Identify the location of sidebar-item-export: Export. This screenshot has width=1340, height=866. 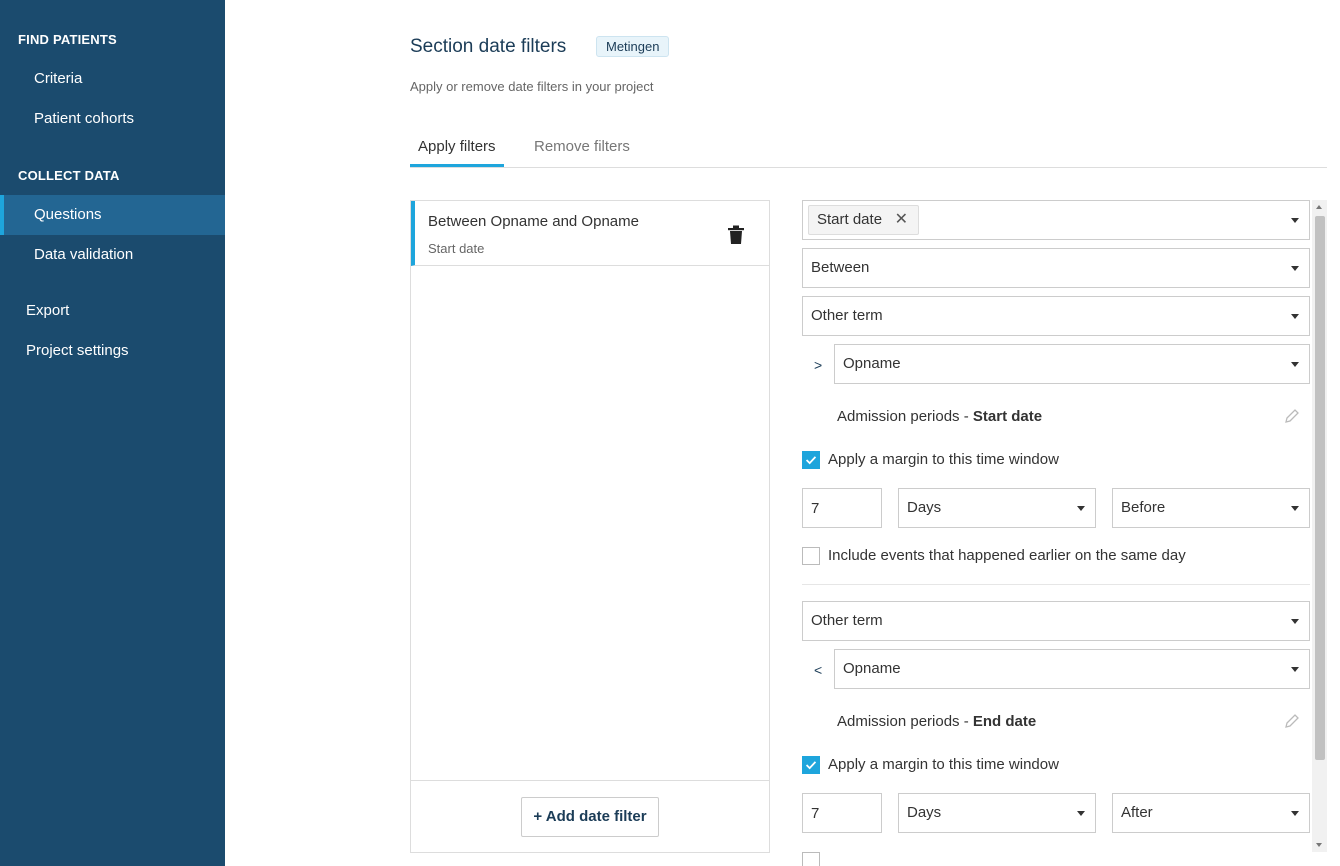
(112, 311).